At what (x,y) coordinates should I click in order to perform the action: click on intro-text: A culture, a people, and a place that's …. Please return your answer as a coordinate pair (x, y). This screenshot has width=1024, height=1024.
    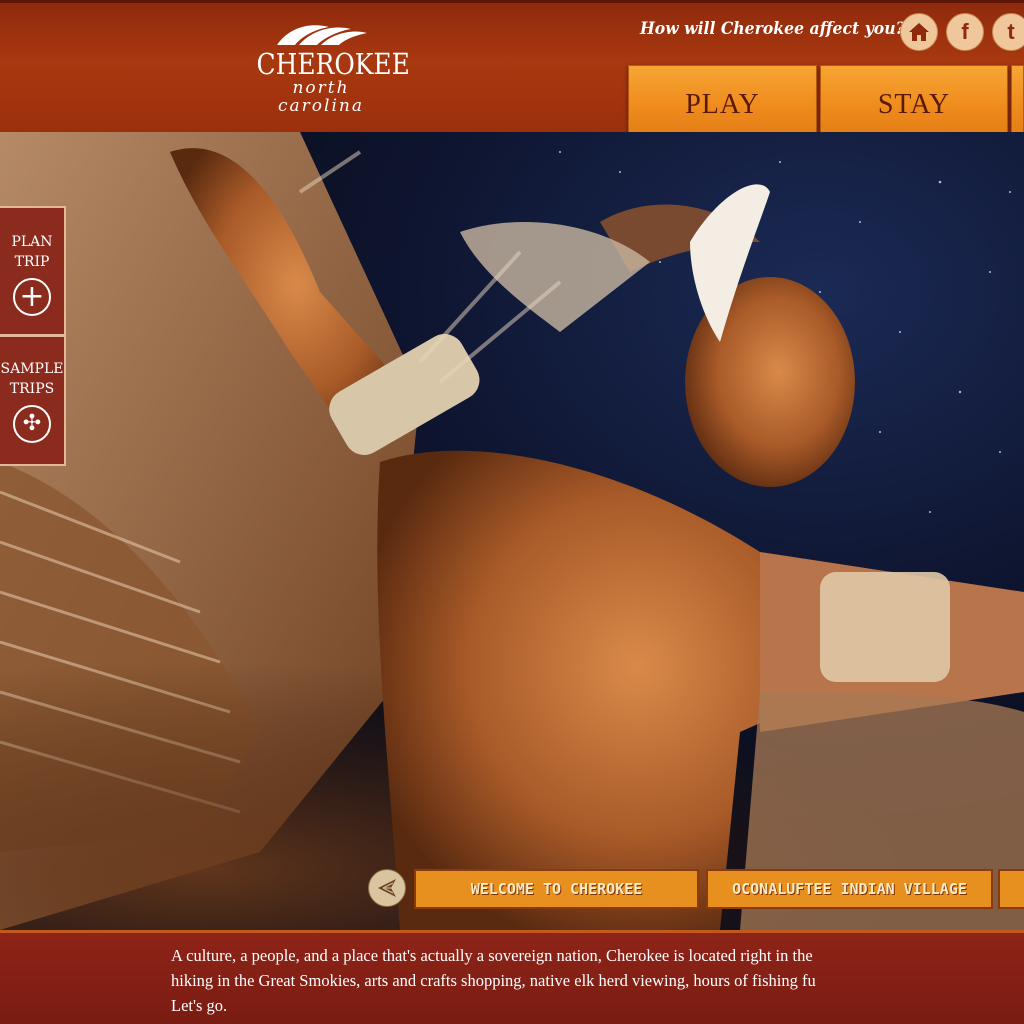
    Looking at the image, I should click on (597, 980).